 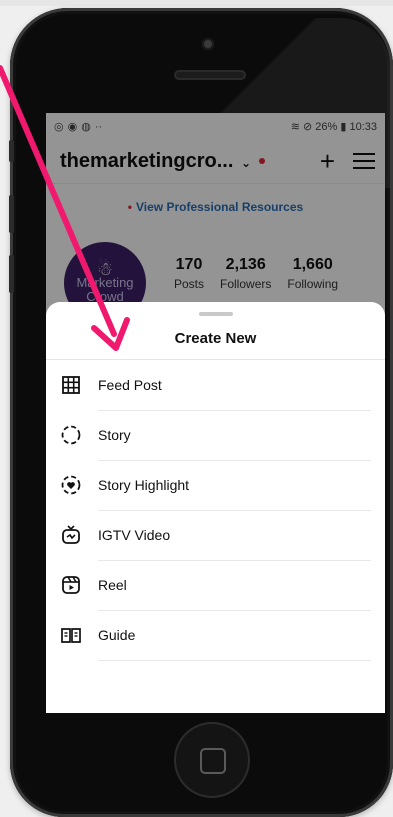 What do you see at coordinates (11, 151) in the screenshot?
I see `mute-switch` at bounding box center [11, 151].